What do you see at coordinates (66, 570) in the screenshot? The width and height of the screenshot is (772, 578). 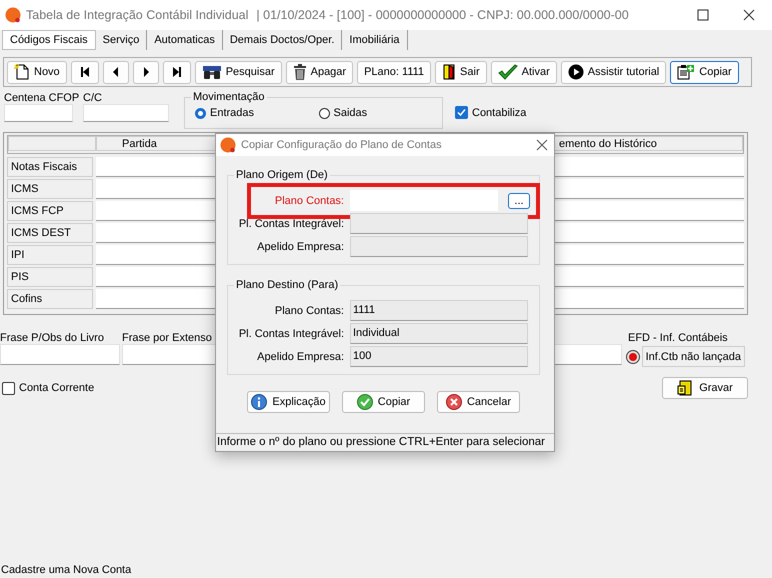 I see `status-text: Cadastre uma Nova Conta` at bounding box center [66, 570].